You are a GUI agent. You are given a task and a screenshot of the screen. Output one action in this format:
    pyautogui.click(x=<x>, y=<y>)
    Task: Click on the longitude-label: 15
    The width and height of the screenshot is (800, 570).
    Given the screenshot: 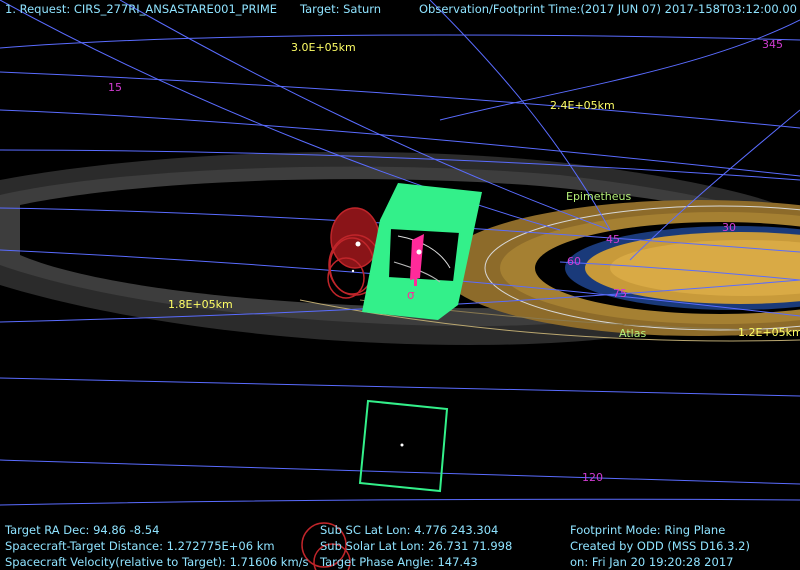 What is the action you would take?
    pyautogui.click(x=115, y=87)
    